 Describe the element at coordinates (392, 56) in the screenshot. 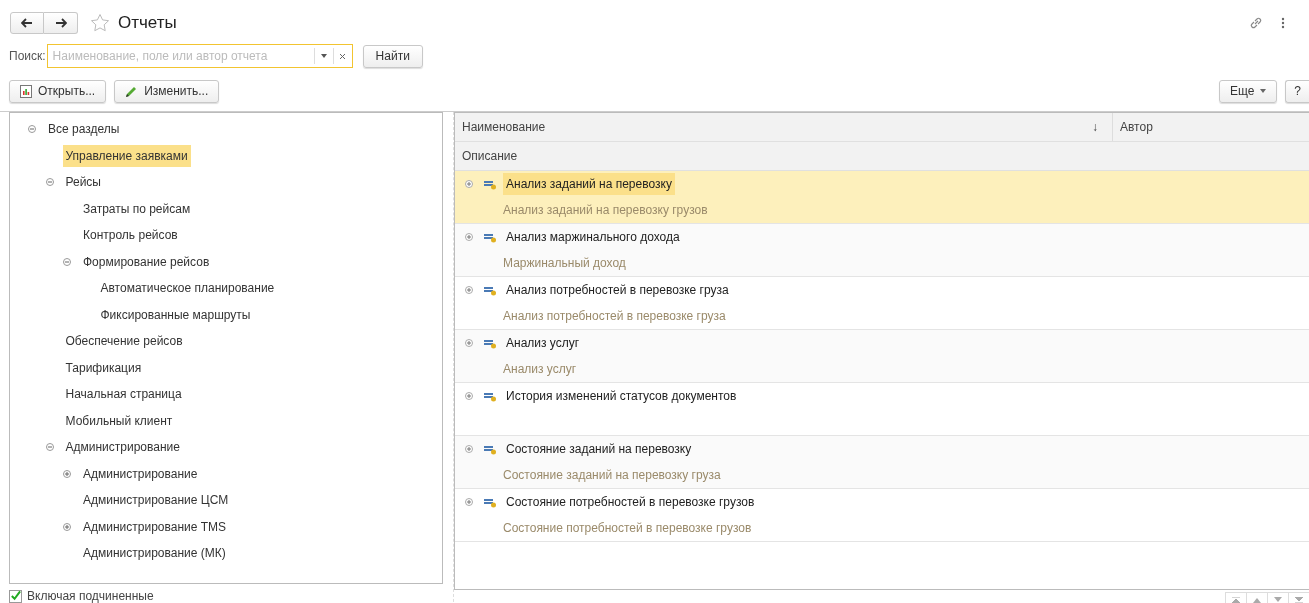

I see `find-button: Найти` at that location.